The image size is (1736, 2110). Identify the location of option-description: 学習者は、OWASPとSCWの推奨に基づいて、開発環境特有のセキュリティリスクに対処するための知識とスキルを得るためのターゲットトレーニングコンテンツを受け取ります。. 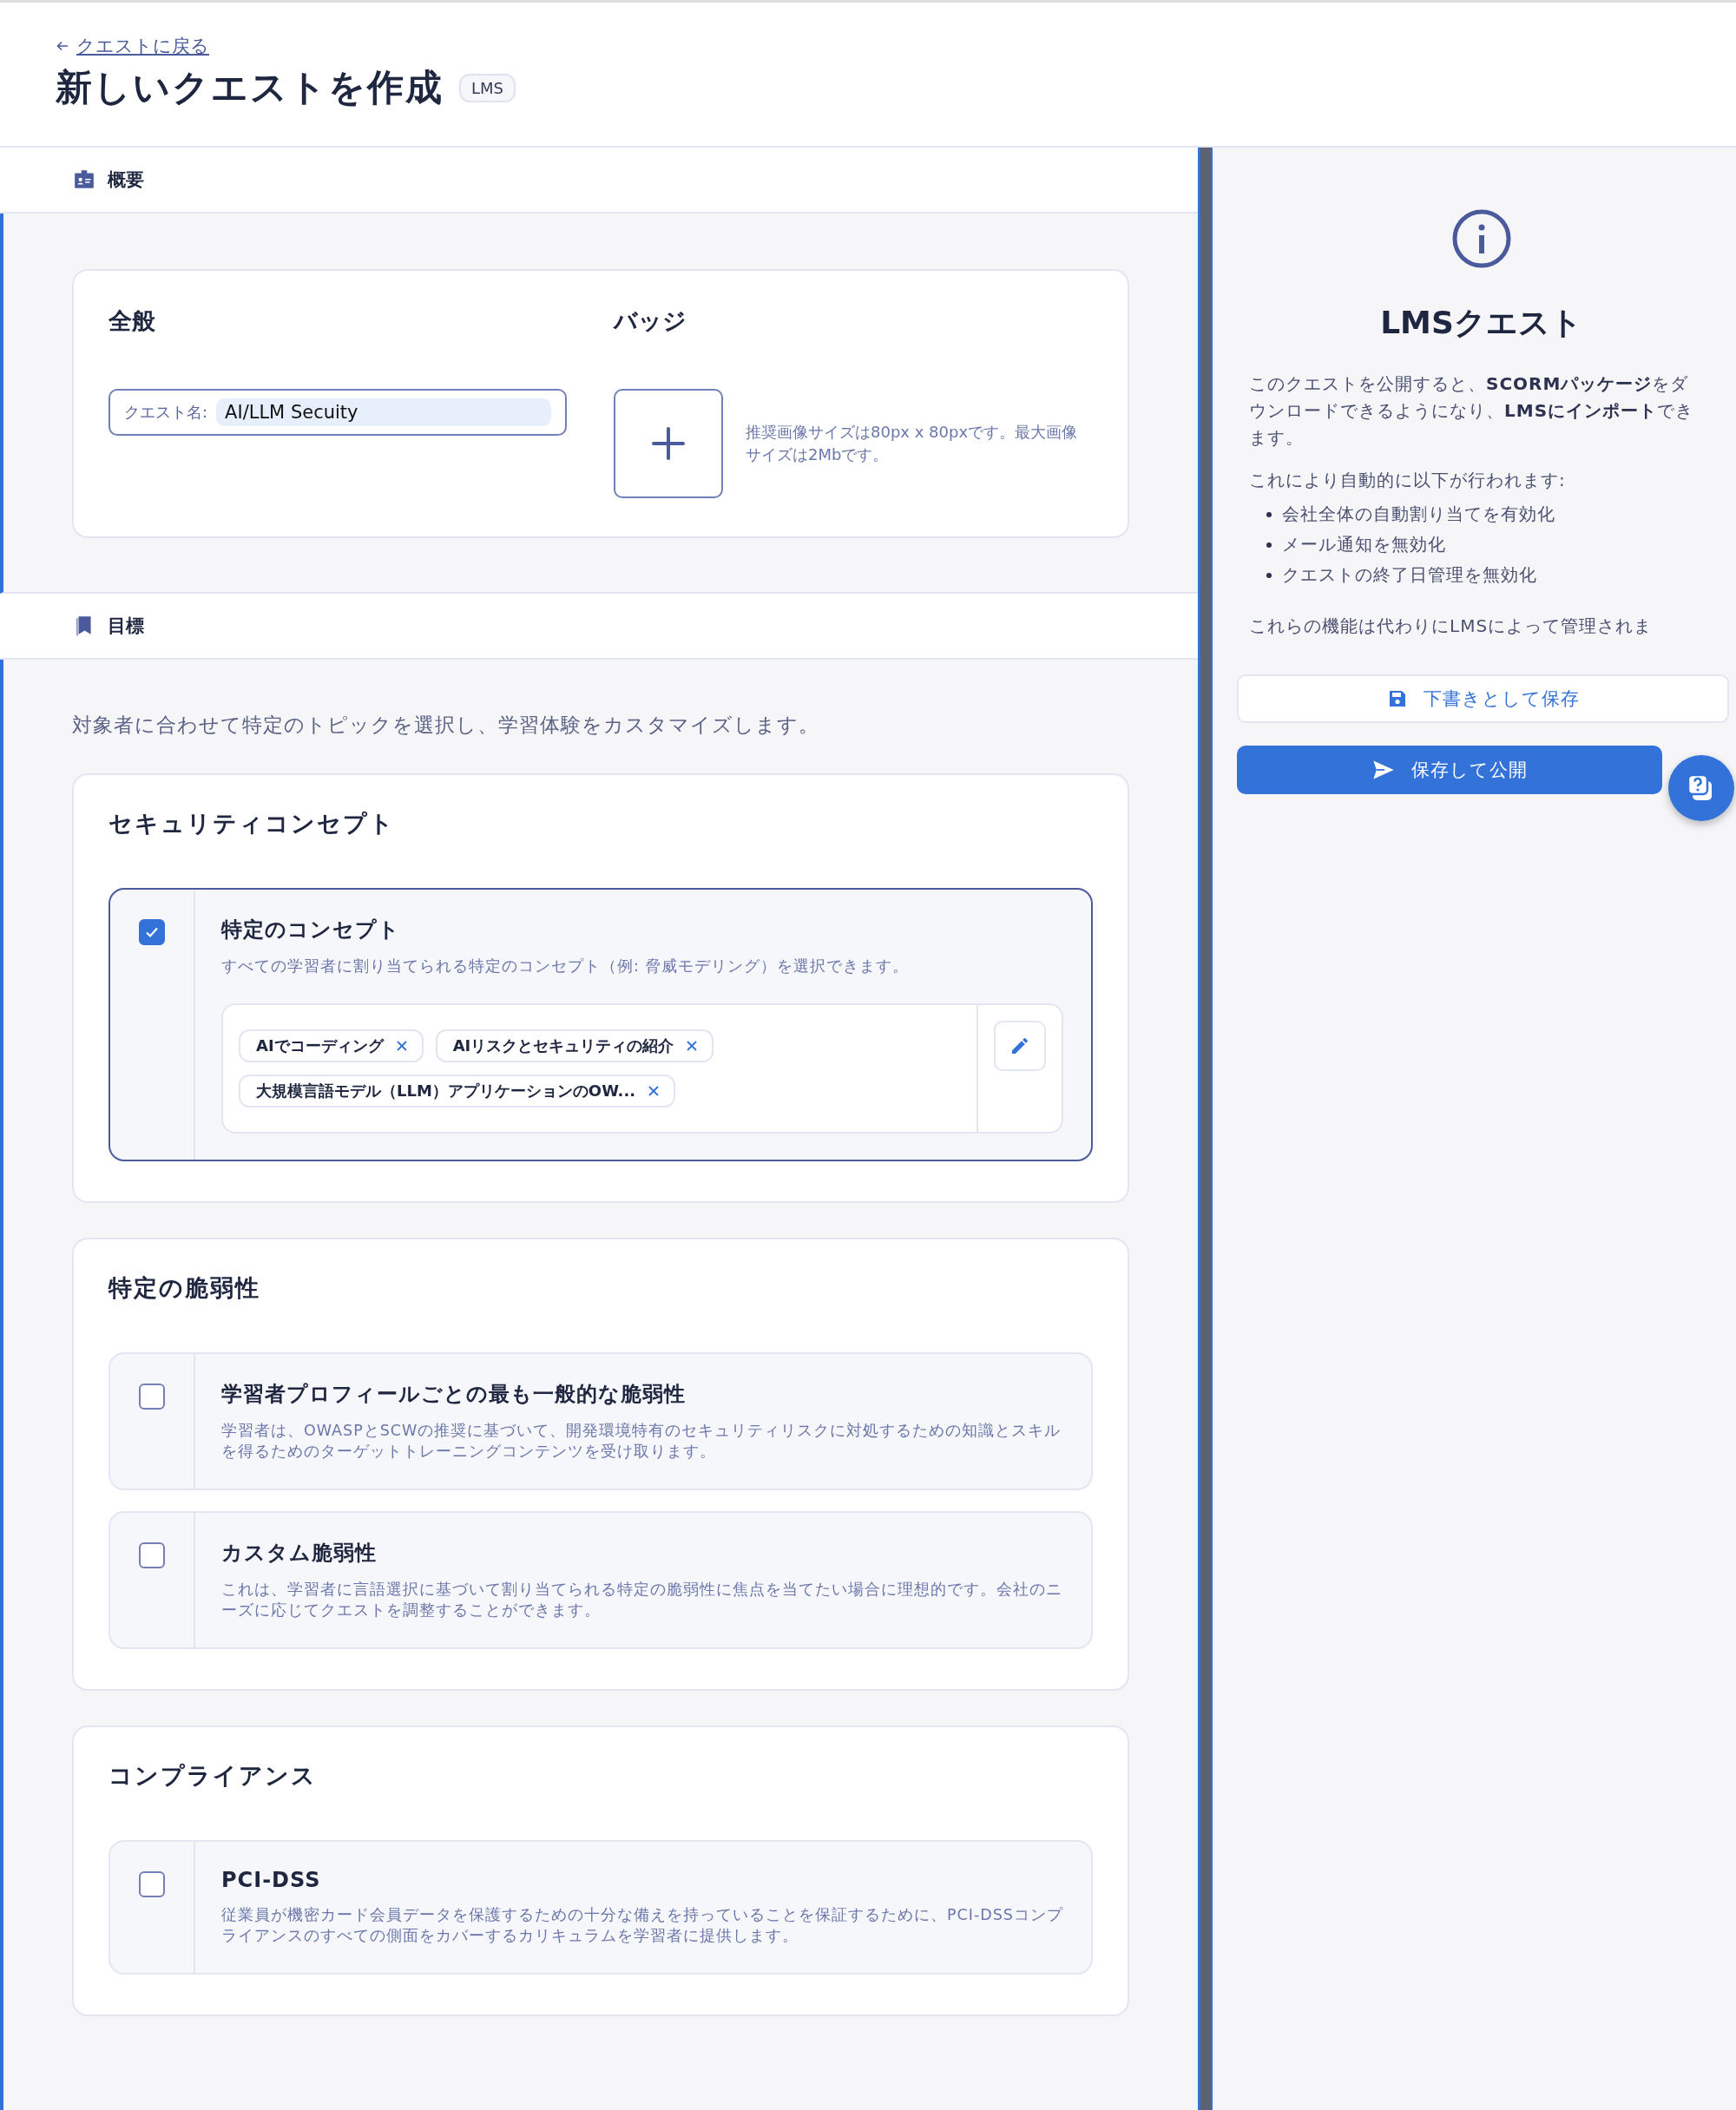
(641, 1441).